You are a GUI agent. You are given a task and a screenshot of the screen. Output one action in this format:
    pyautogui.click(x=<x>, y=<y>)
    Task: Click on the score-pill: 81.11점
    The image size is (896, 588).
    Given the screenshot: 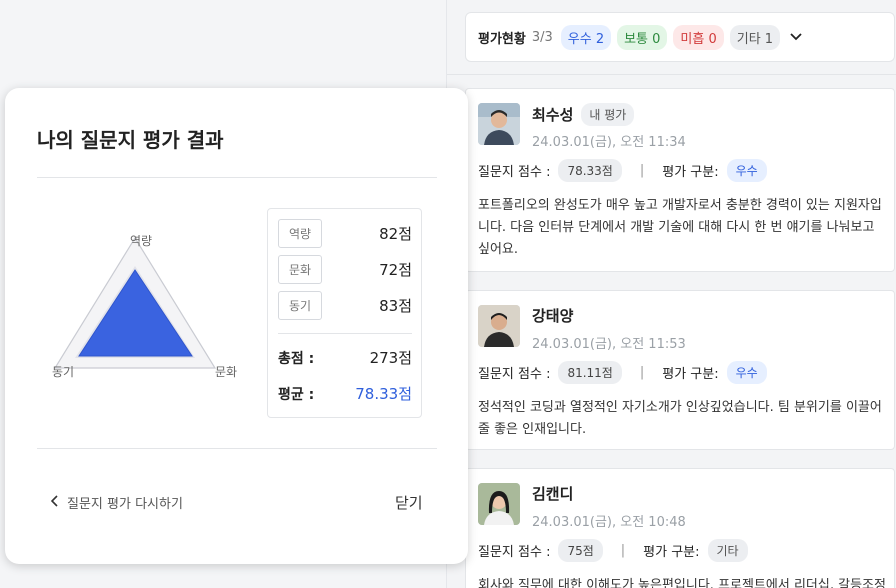 What is the action you would take?
    pyautogui.click(x=590, y=372)
    